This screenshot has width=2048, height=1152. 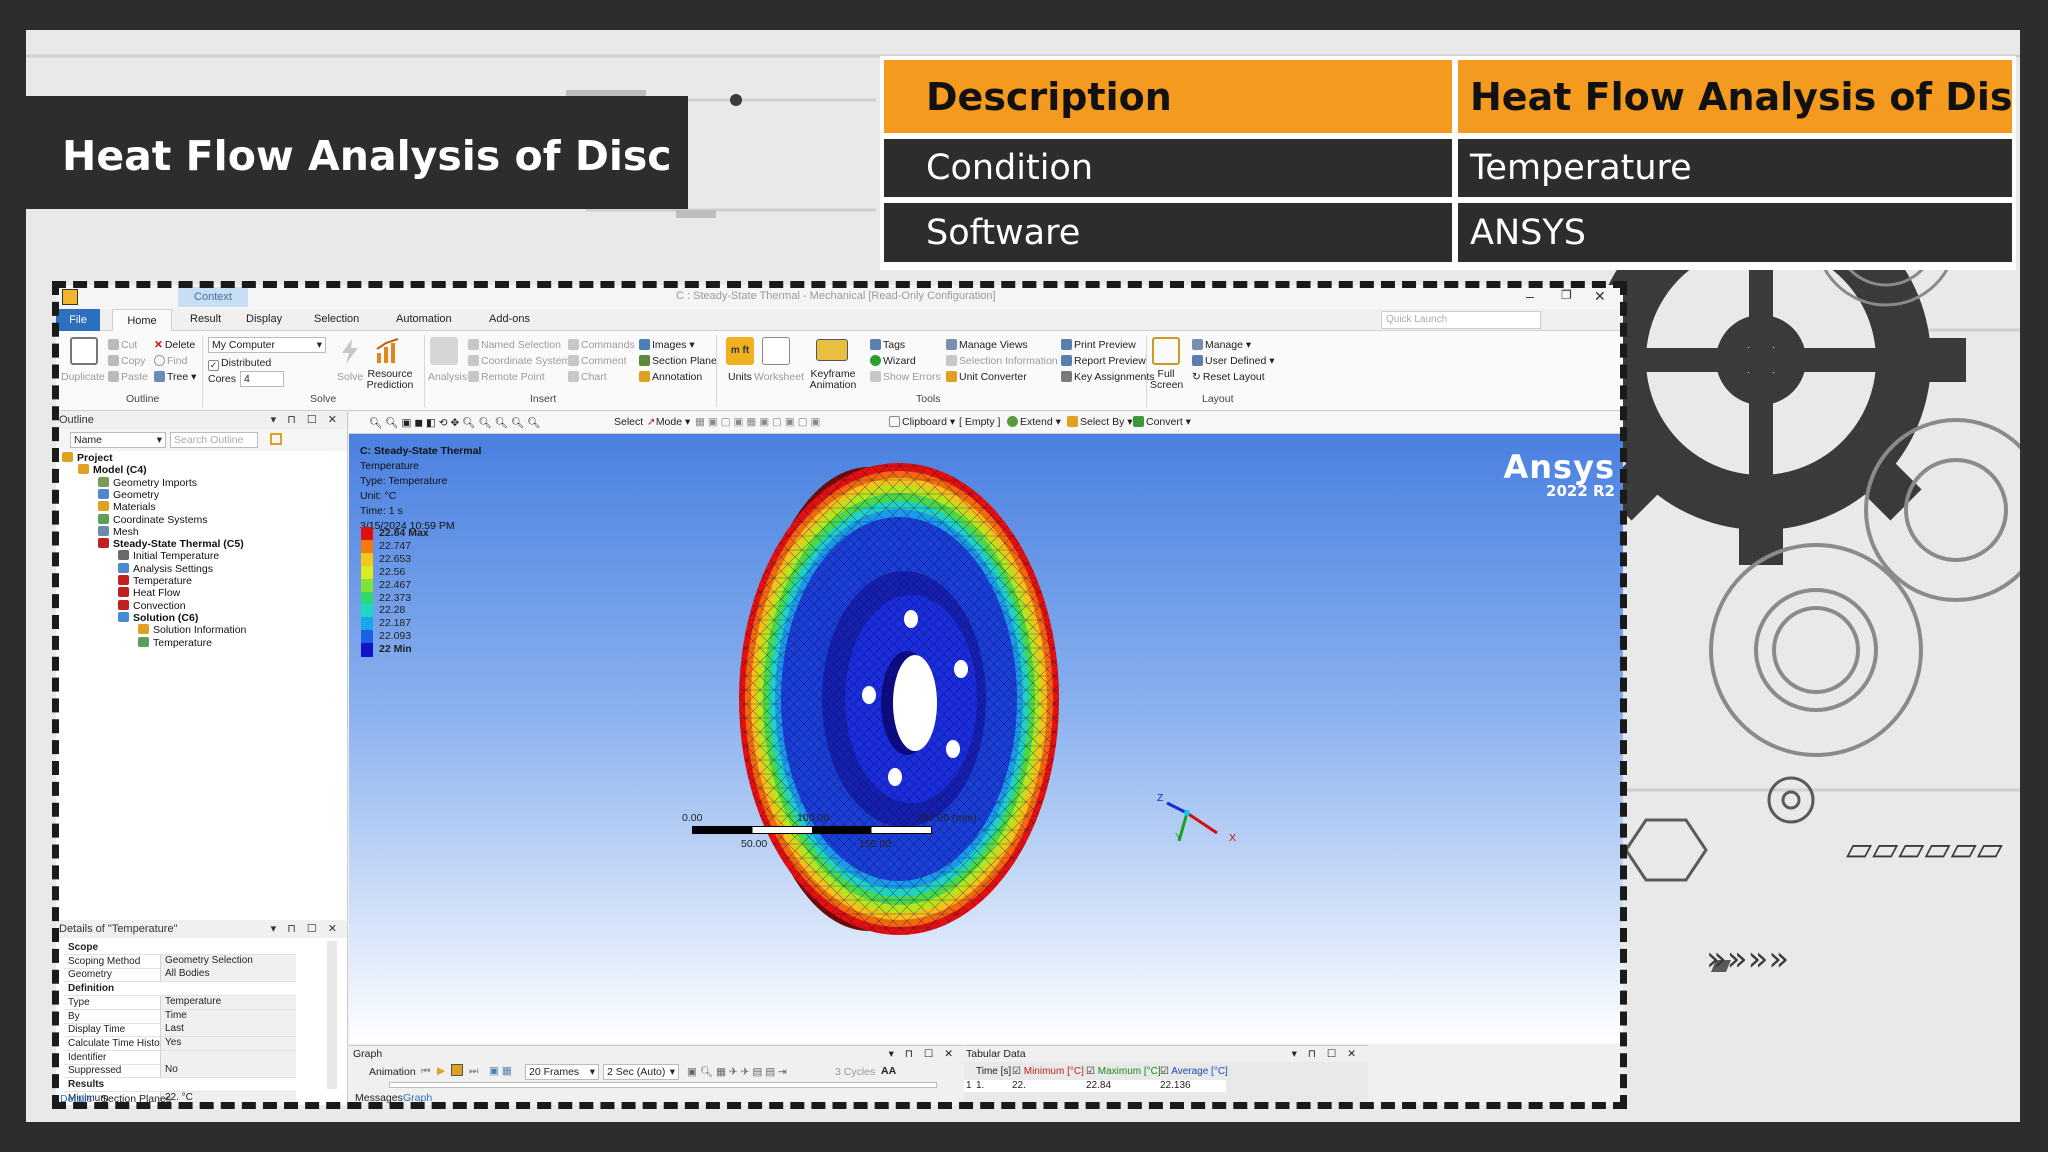 I want to click on details-row: Calculate Time History Yes, so click(x=180, y=1043).